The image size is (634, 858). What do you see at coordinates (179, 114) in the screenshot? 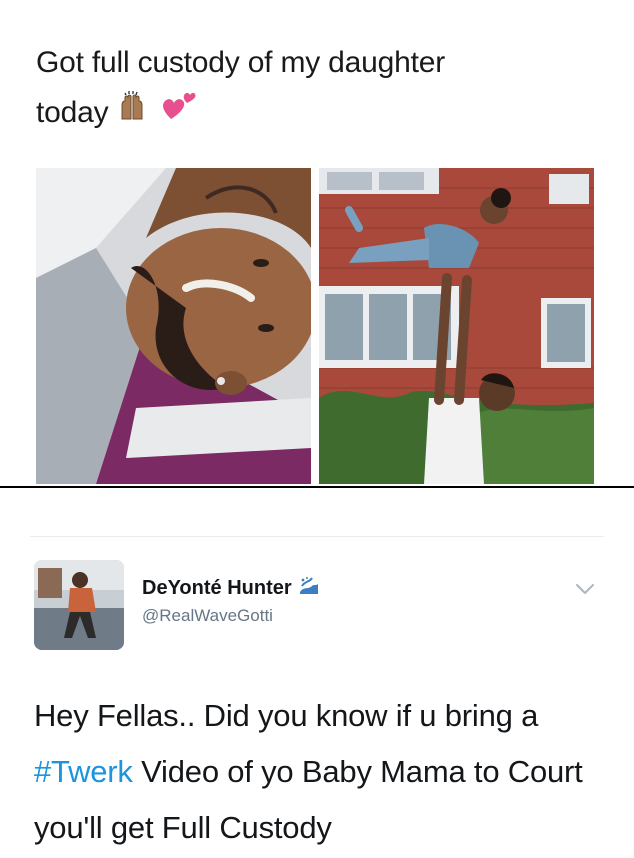
I see `two-hearts-icon` at bounding box center [179, 114].